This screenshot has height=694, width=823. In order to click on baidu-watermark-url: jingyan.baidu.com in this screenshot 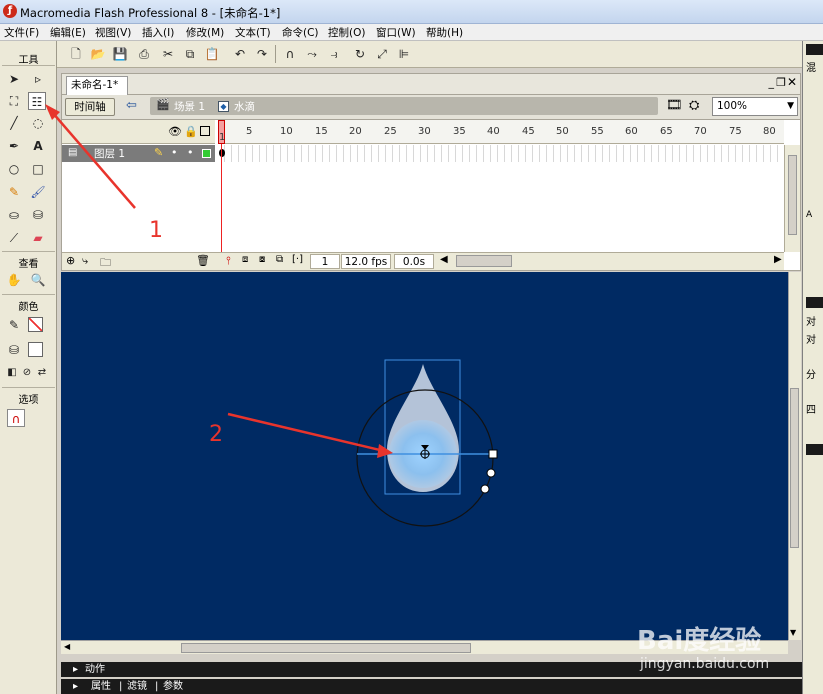, I will do `click(705, 664)`.